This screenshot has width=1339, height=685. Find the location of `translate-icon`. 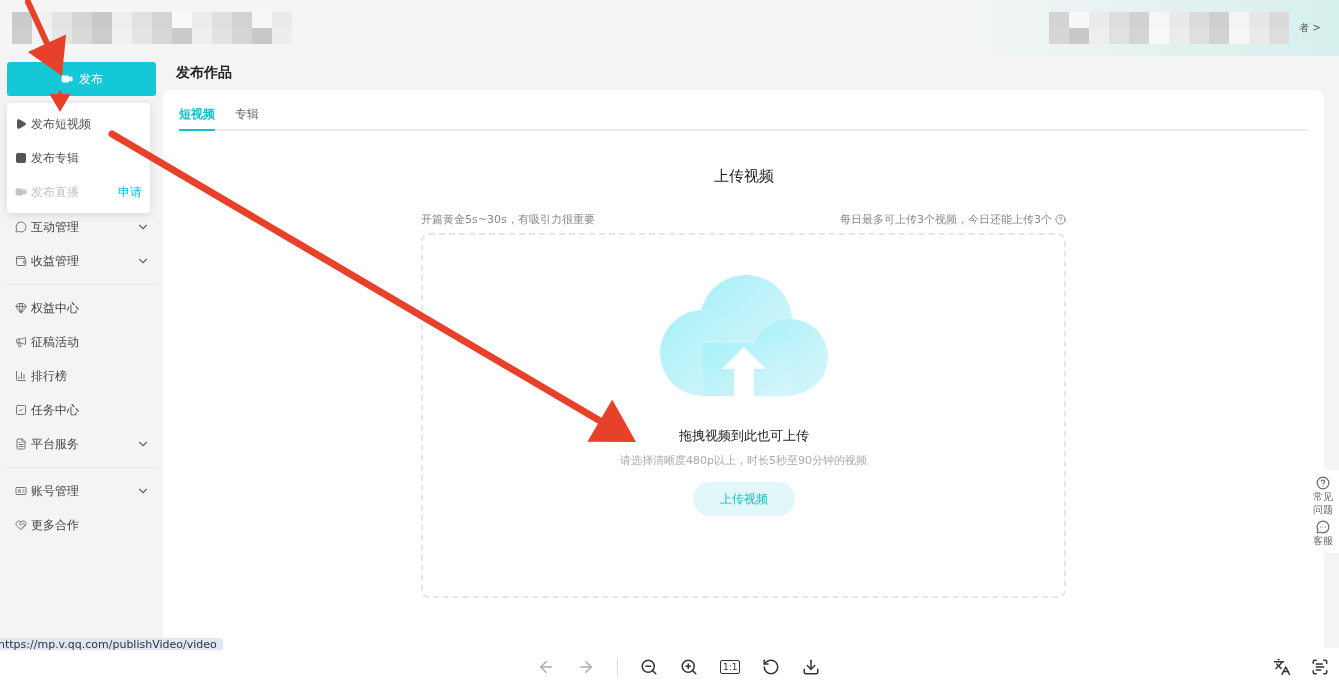

translate-icon is located at coordinates (1282, 666).